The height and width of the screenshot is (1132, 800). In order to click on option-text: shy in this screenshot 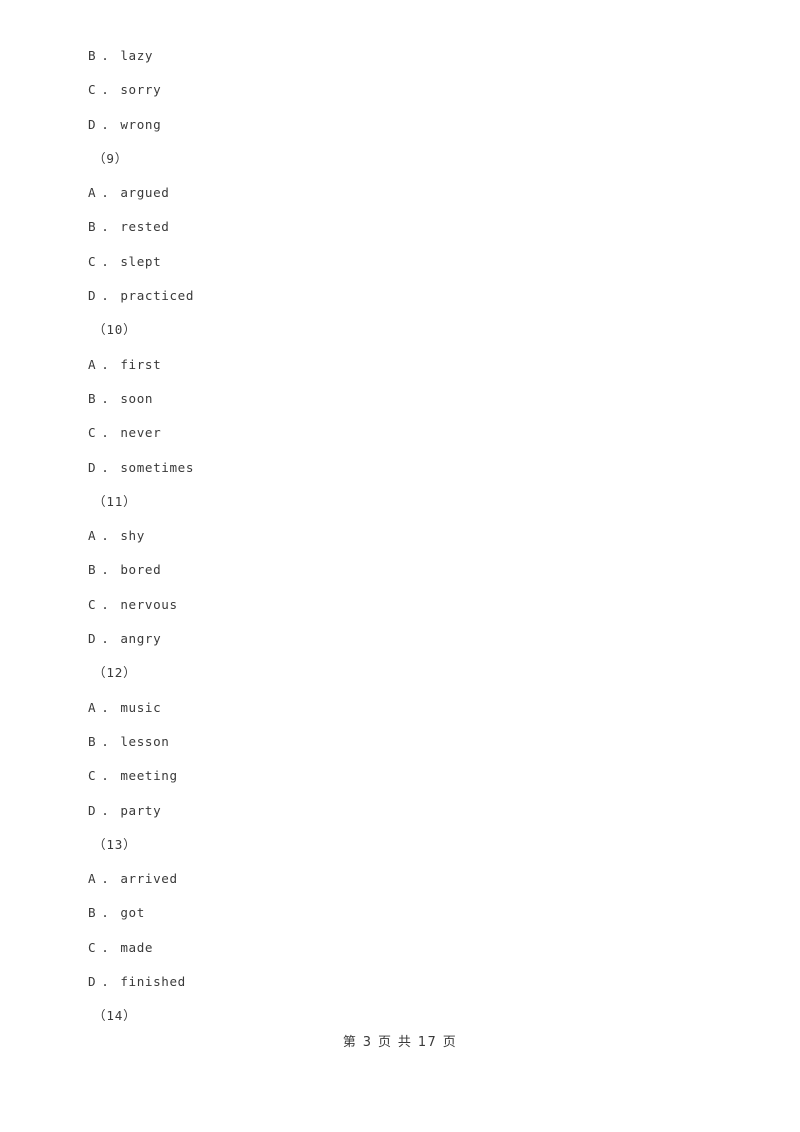, I will do `click(132, 536)`.